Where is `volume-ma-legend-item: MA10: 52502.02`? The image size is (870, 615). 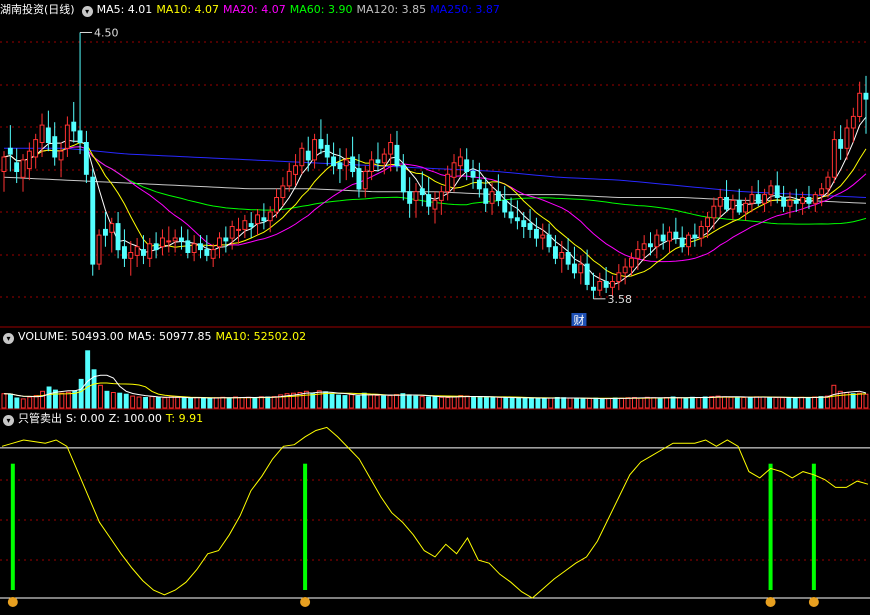 volume-ma-legend-item: MA10: 52502.02 is located at coordinates (261, 336).